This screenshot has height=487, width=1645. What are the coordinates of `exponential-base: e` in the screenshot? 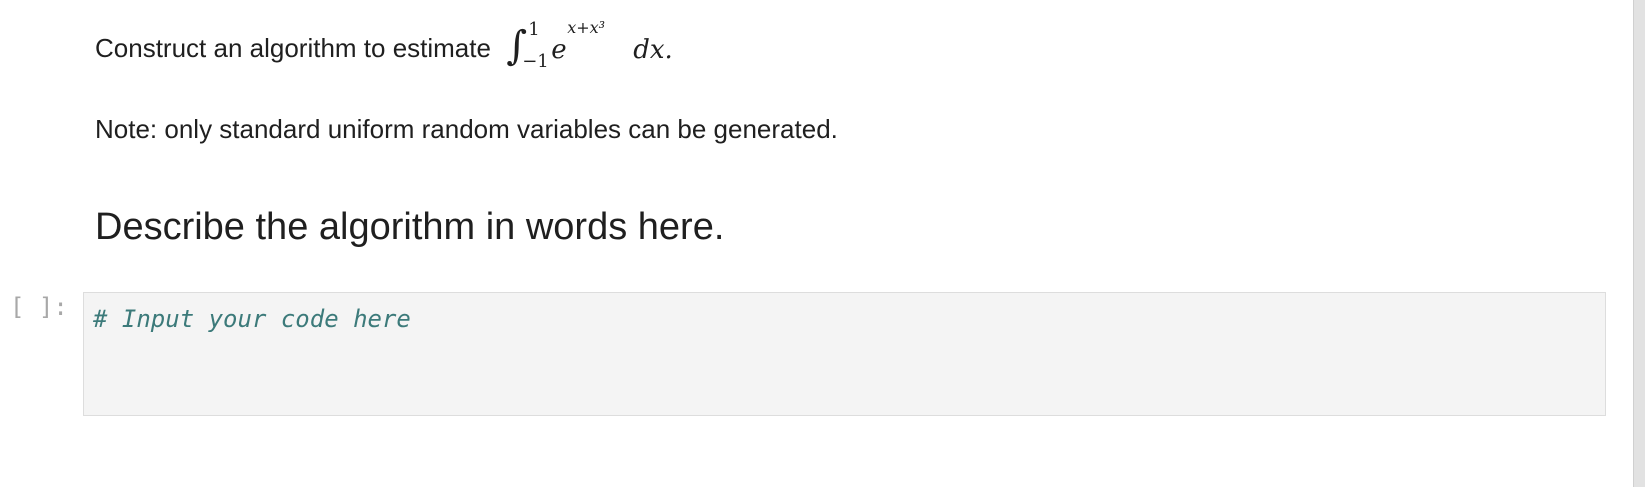 It's located at (559, 50).